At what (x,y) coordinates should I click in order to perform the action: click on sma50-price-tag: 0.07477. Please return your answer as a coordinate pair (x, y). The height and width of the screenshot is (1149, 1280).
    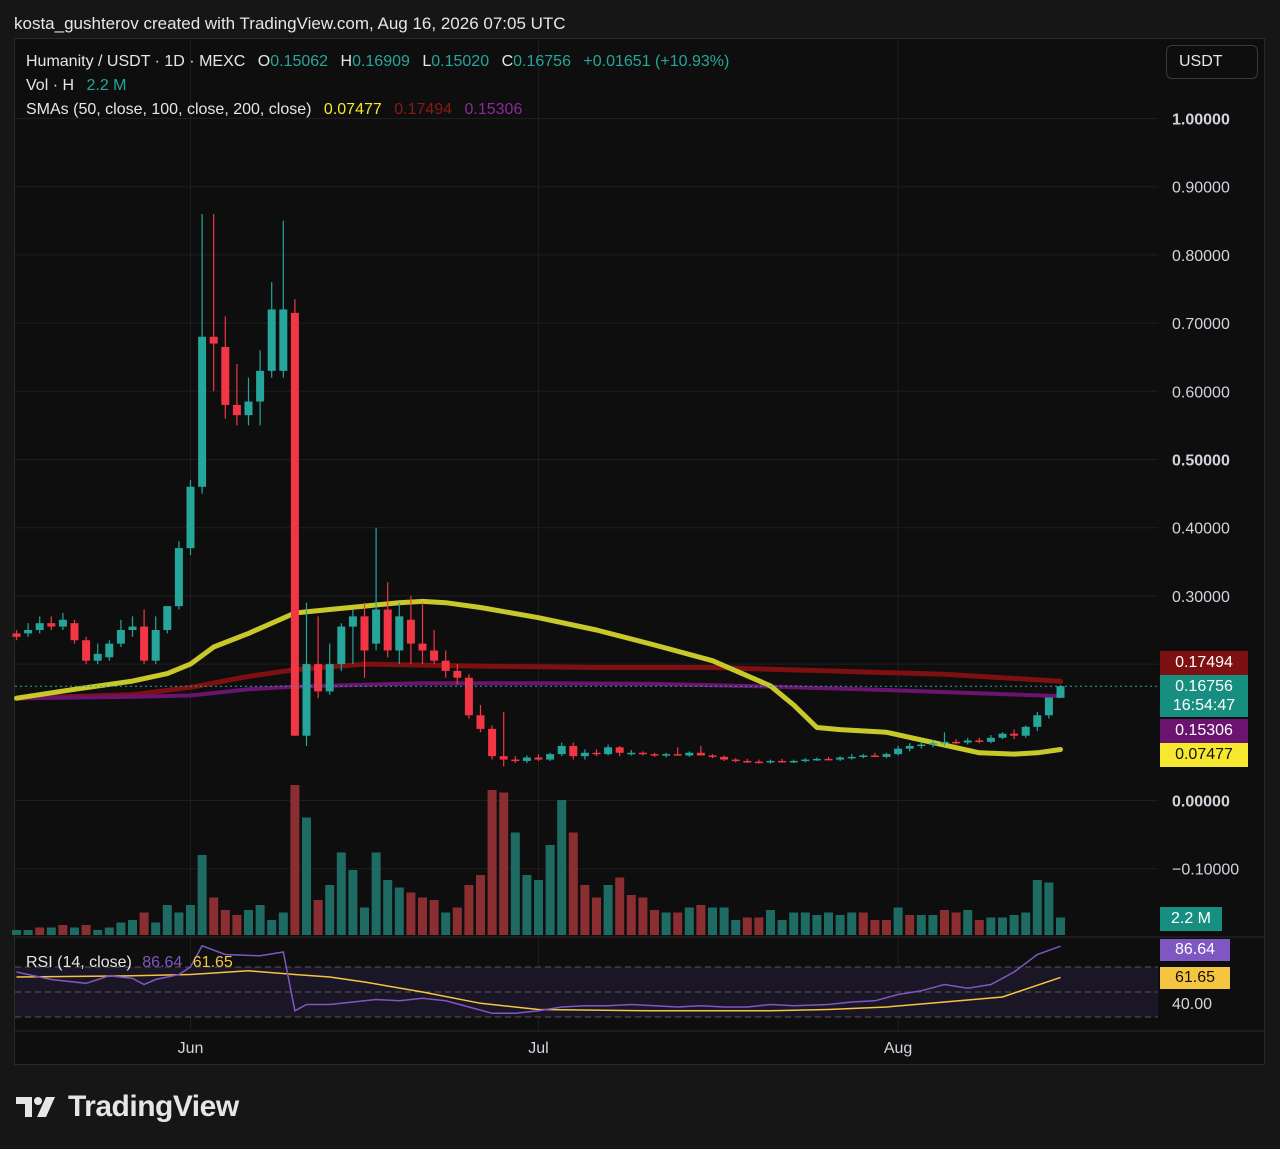
    Looking at the image, I should click on (1204, 755).